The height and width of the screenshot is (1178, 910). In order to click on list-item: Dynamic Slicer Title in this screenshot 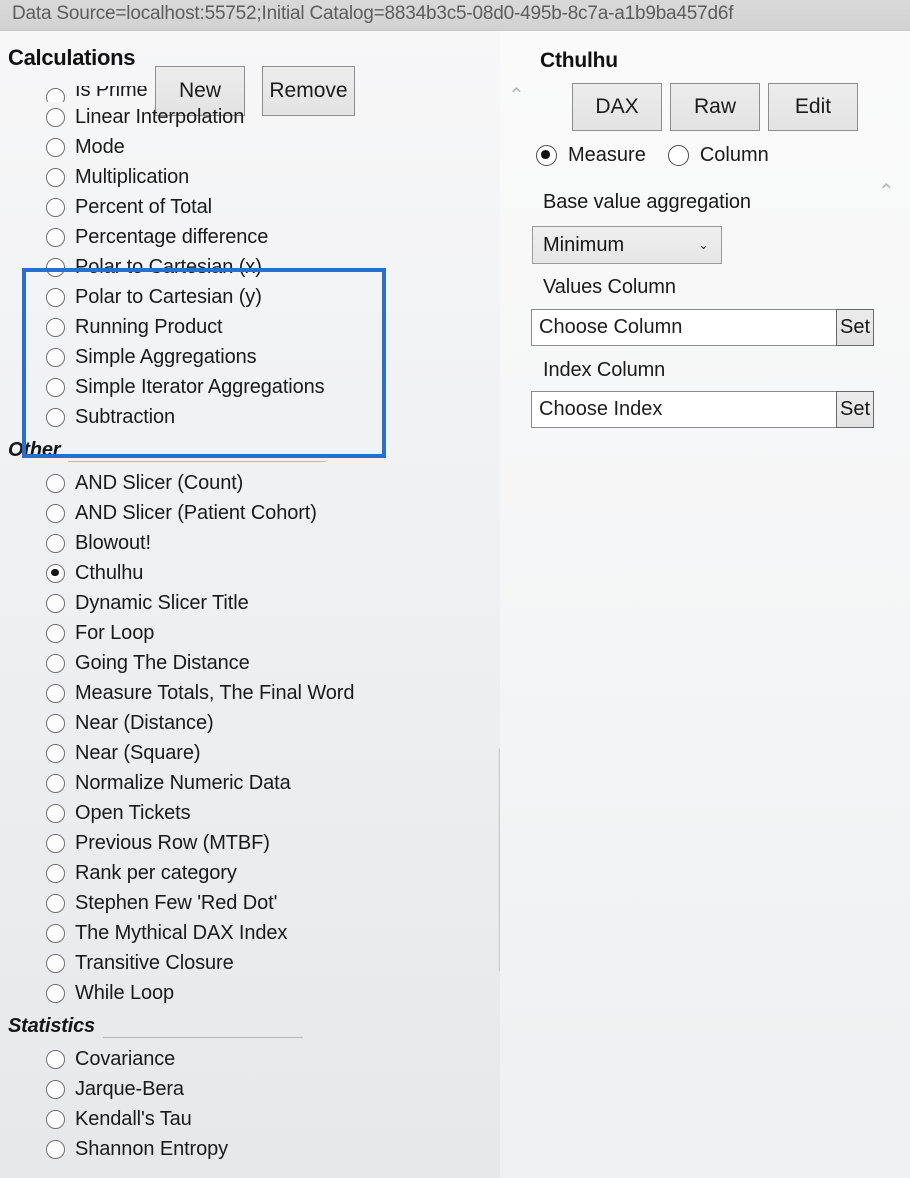, I will do `click(250, 603)`.